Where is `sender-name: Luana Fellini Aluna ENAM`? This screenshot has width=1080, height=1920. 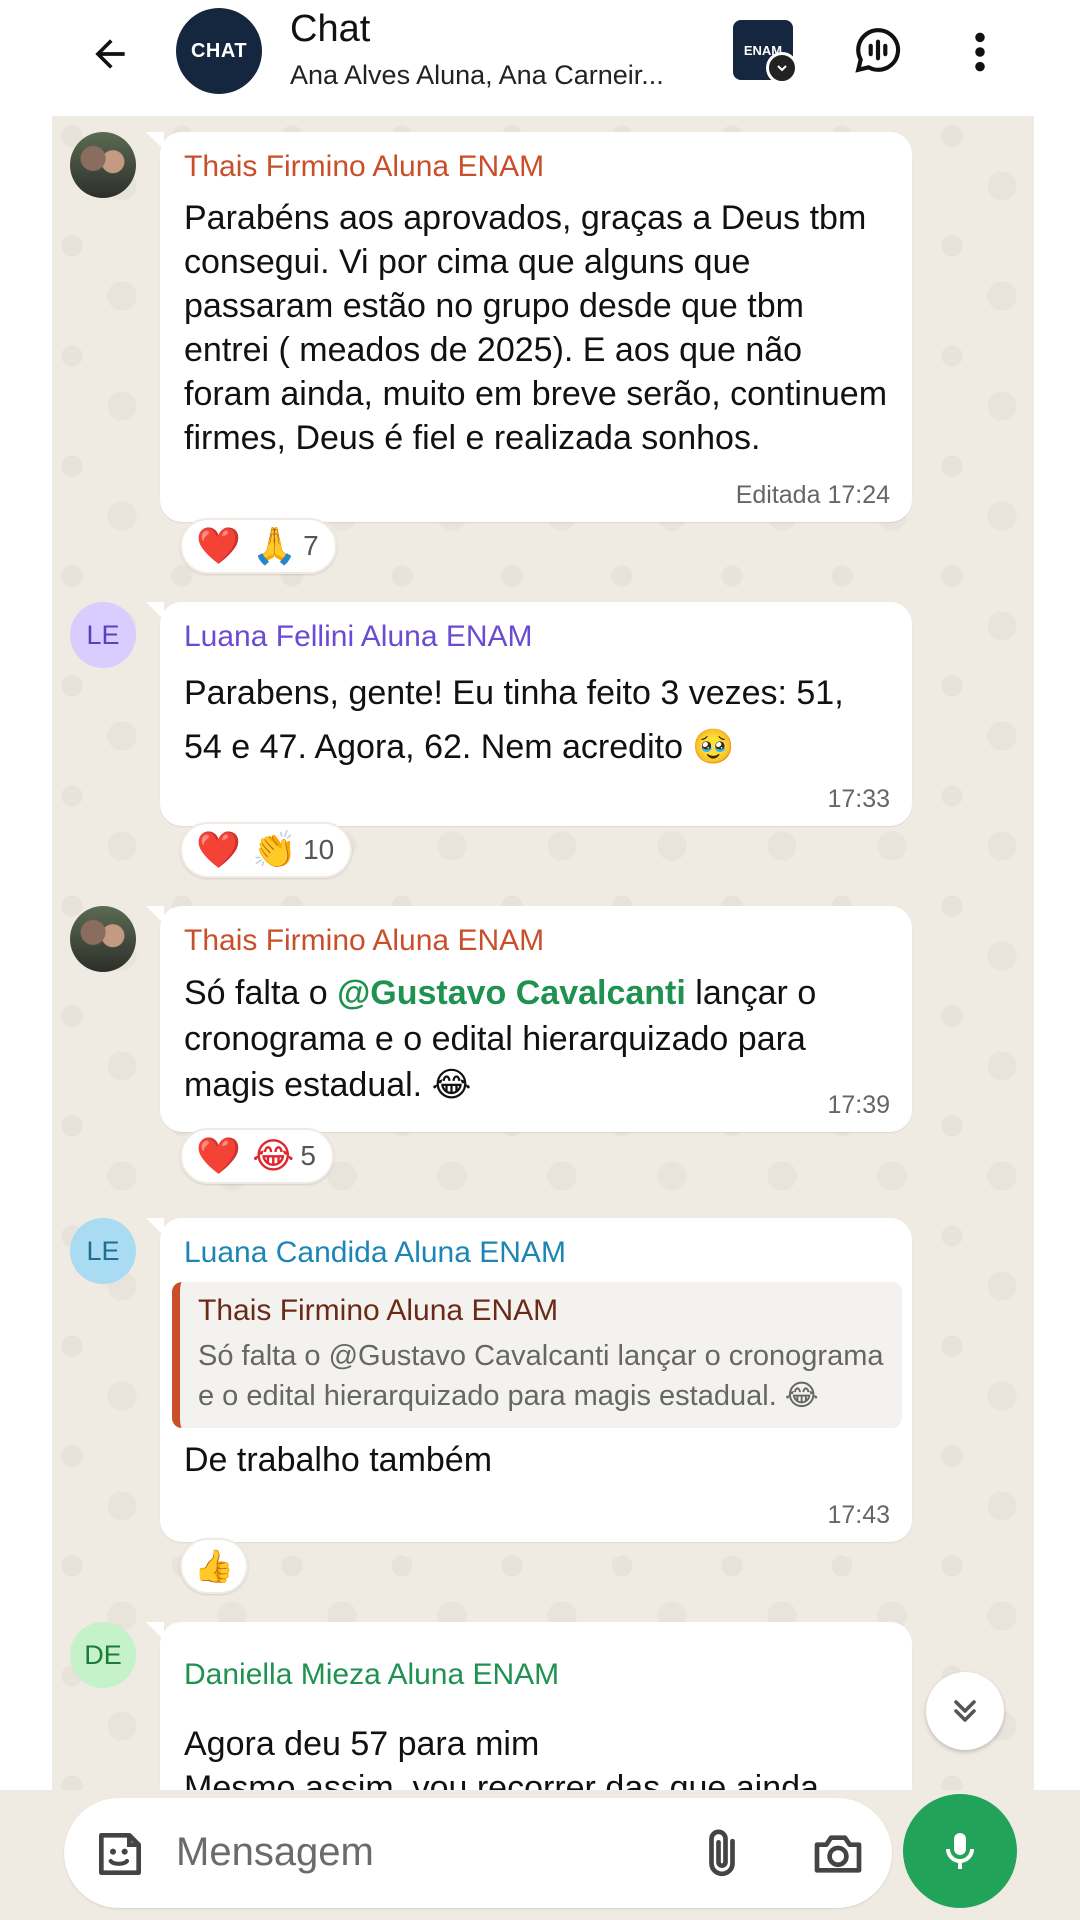
sender-name: Luana Fellini Aluna ENAM is located at coordinates (537, 637).